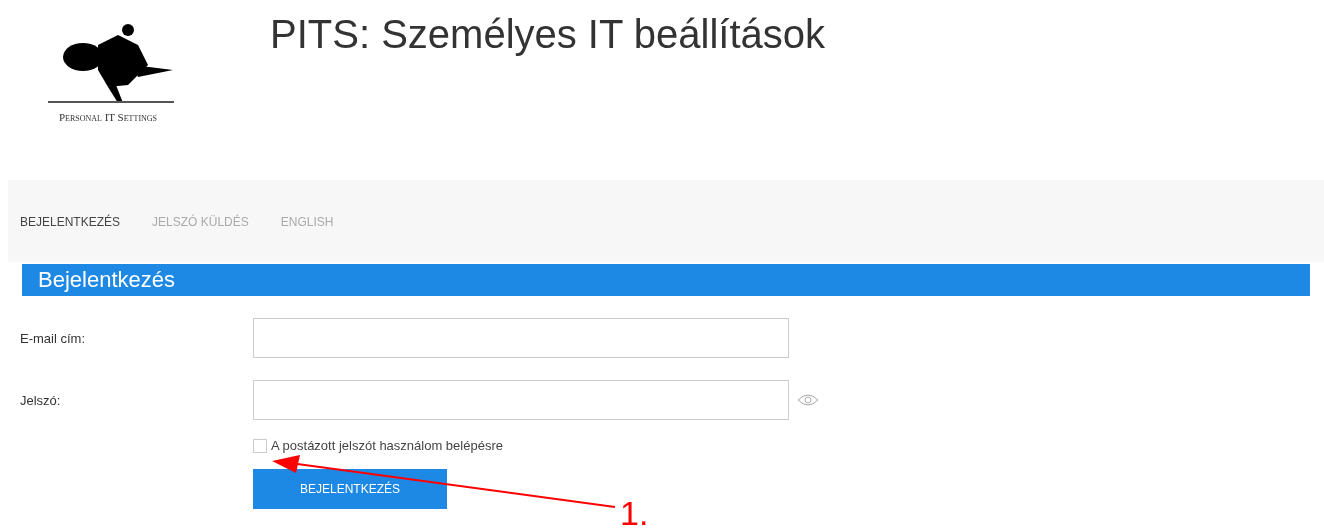 The height and width of the screenshot is (528, 1324). Describe the element at coordinates (387, 445) in the screenshot. I see `checkbox-label: A postázott jelszót használom belépésre` at that location.